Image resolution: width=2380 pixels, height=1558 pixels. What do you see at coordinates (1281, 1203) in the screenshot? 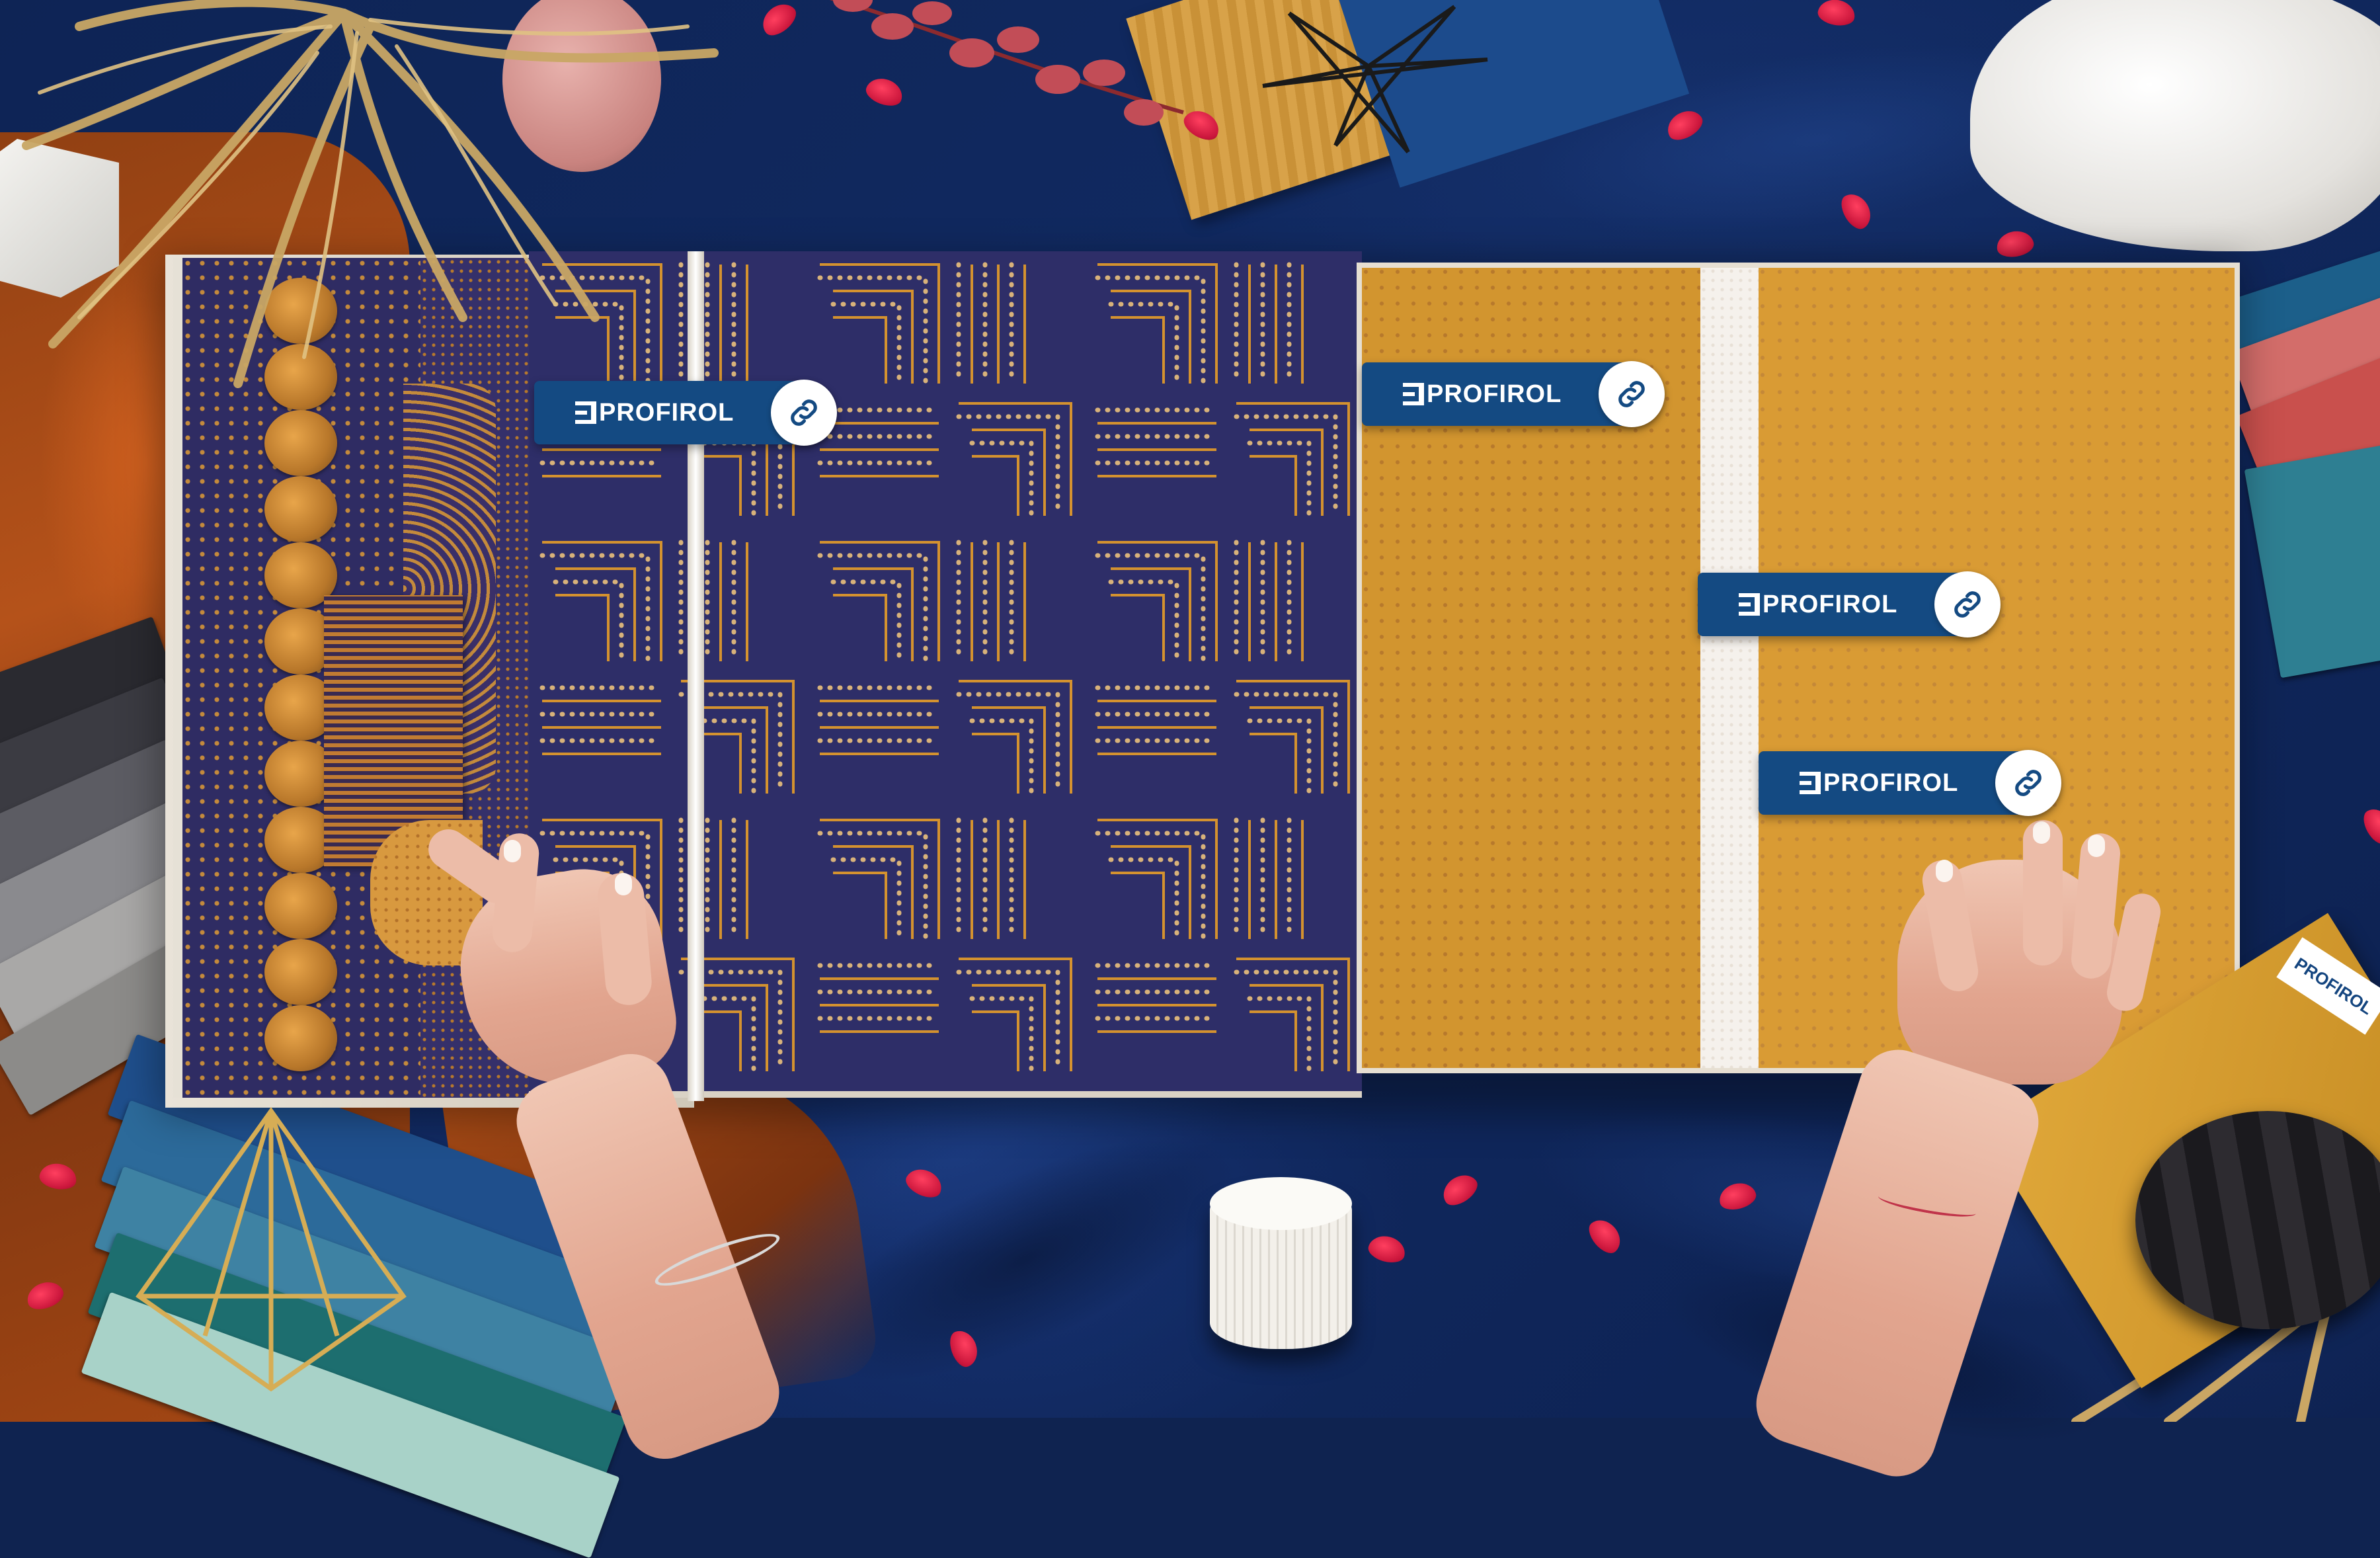
I see `candle-top` at bounding box center [1281, 1203].